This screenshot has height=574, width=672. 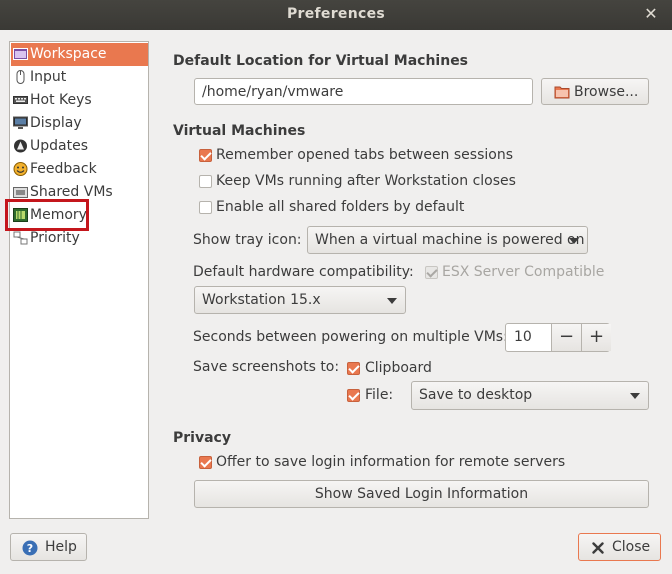 What do you see at coordinates (523, 337) in the screenshot?
I see `seconds-value: 10` at bounding box center [523, 337].